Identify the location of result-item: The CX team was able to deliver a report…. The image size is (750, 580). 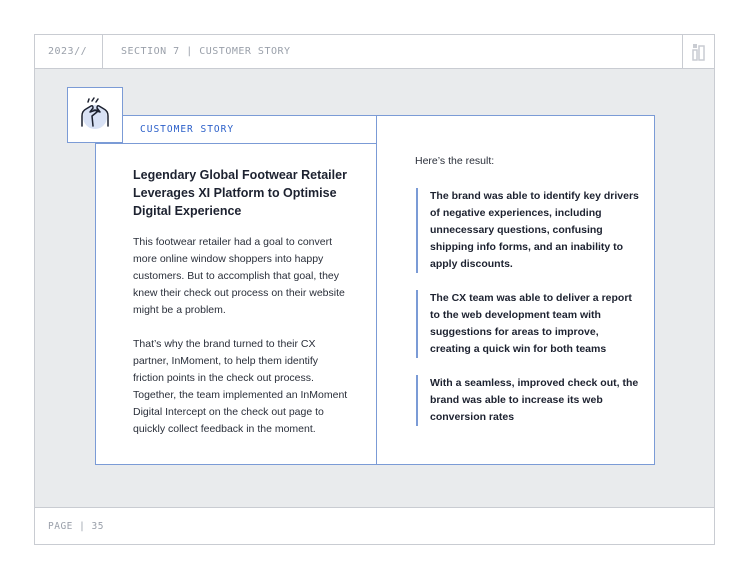
(528, 324).